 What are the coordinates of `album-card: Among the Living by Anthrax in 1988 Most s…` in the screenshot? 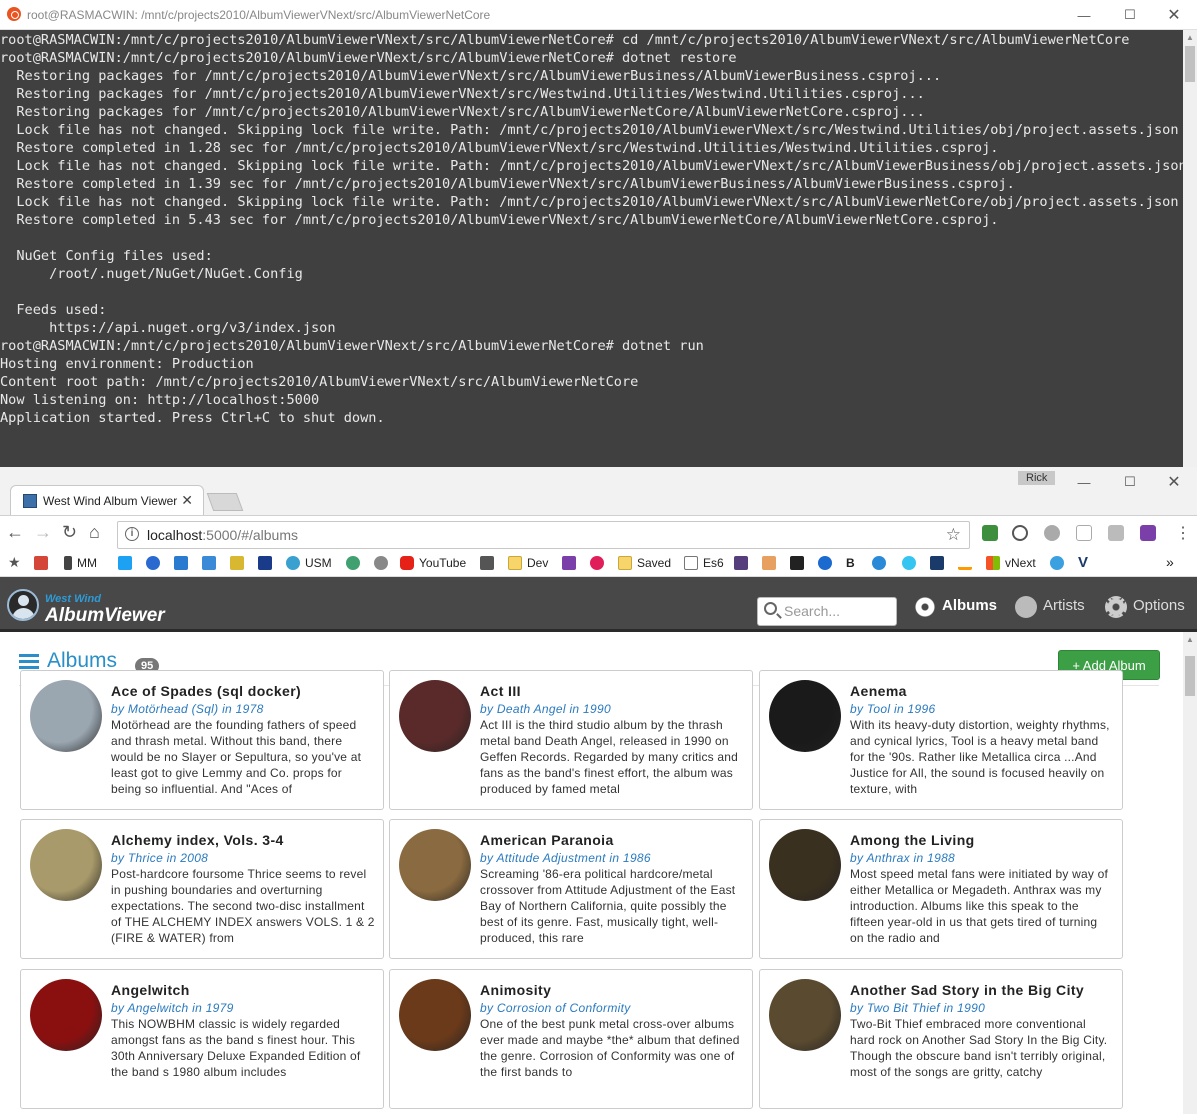 It's located at (941, 889).